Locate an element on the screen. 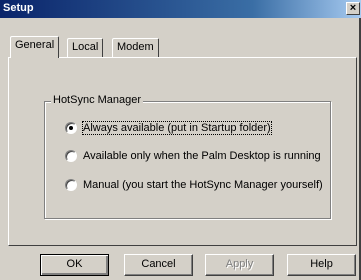 This screenshot has height=280, width=361. close-button: × is located at coordinates (353, 8).